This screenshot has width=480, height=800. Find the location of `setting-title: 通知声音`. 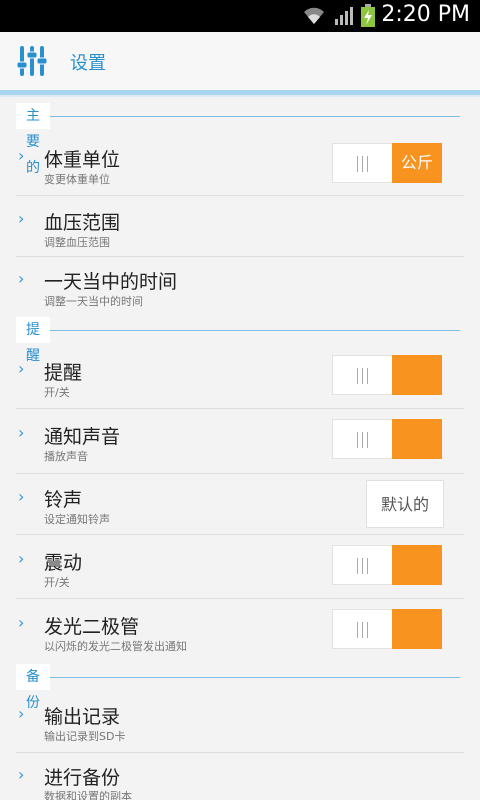

setting-title: 通知声音 is located at coordinates (82, 437).